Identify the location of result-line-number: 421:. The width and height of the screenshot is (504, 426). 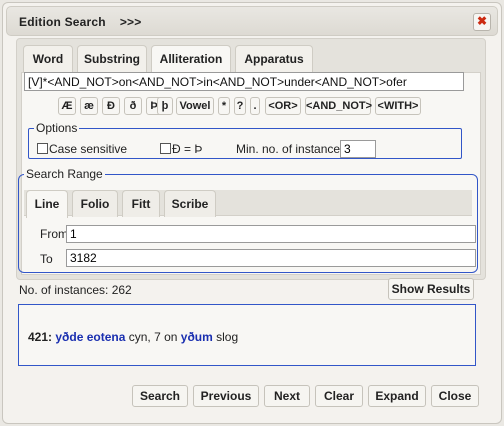
(40, 337).